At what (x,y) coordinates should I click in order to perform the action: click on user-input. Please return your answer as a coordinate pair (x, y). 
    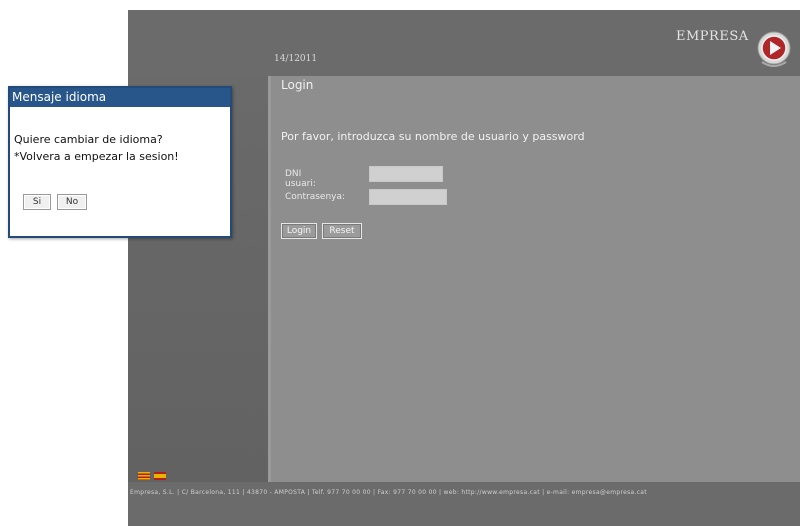
    Looking at the image, I should click on (406, 174).